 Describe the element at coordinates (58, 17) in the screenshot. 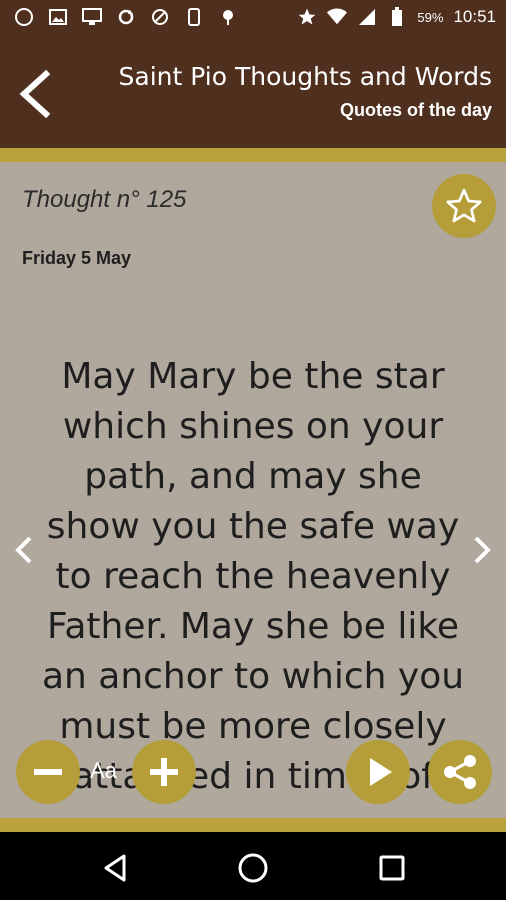

I see `image-icon` at that location.